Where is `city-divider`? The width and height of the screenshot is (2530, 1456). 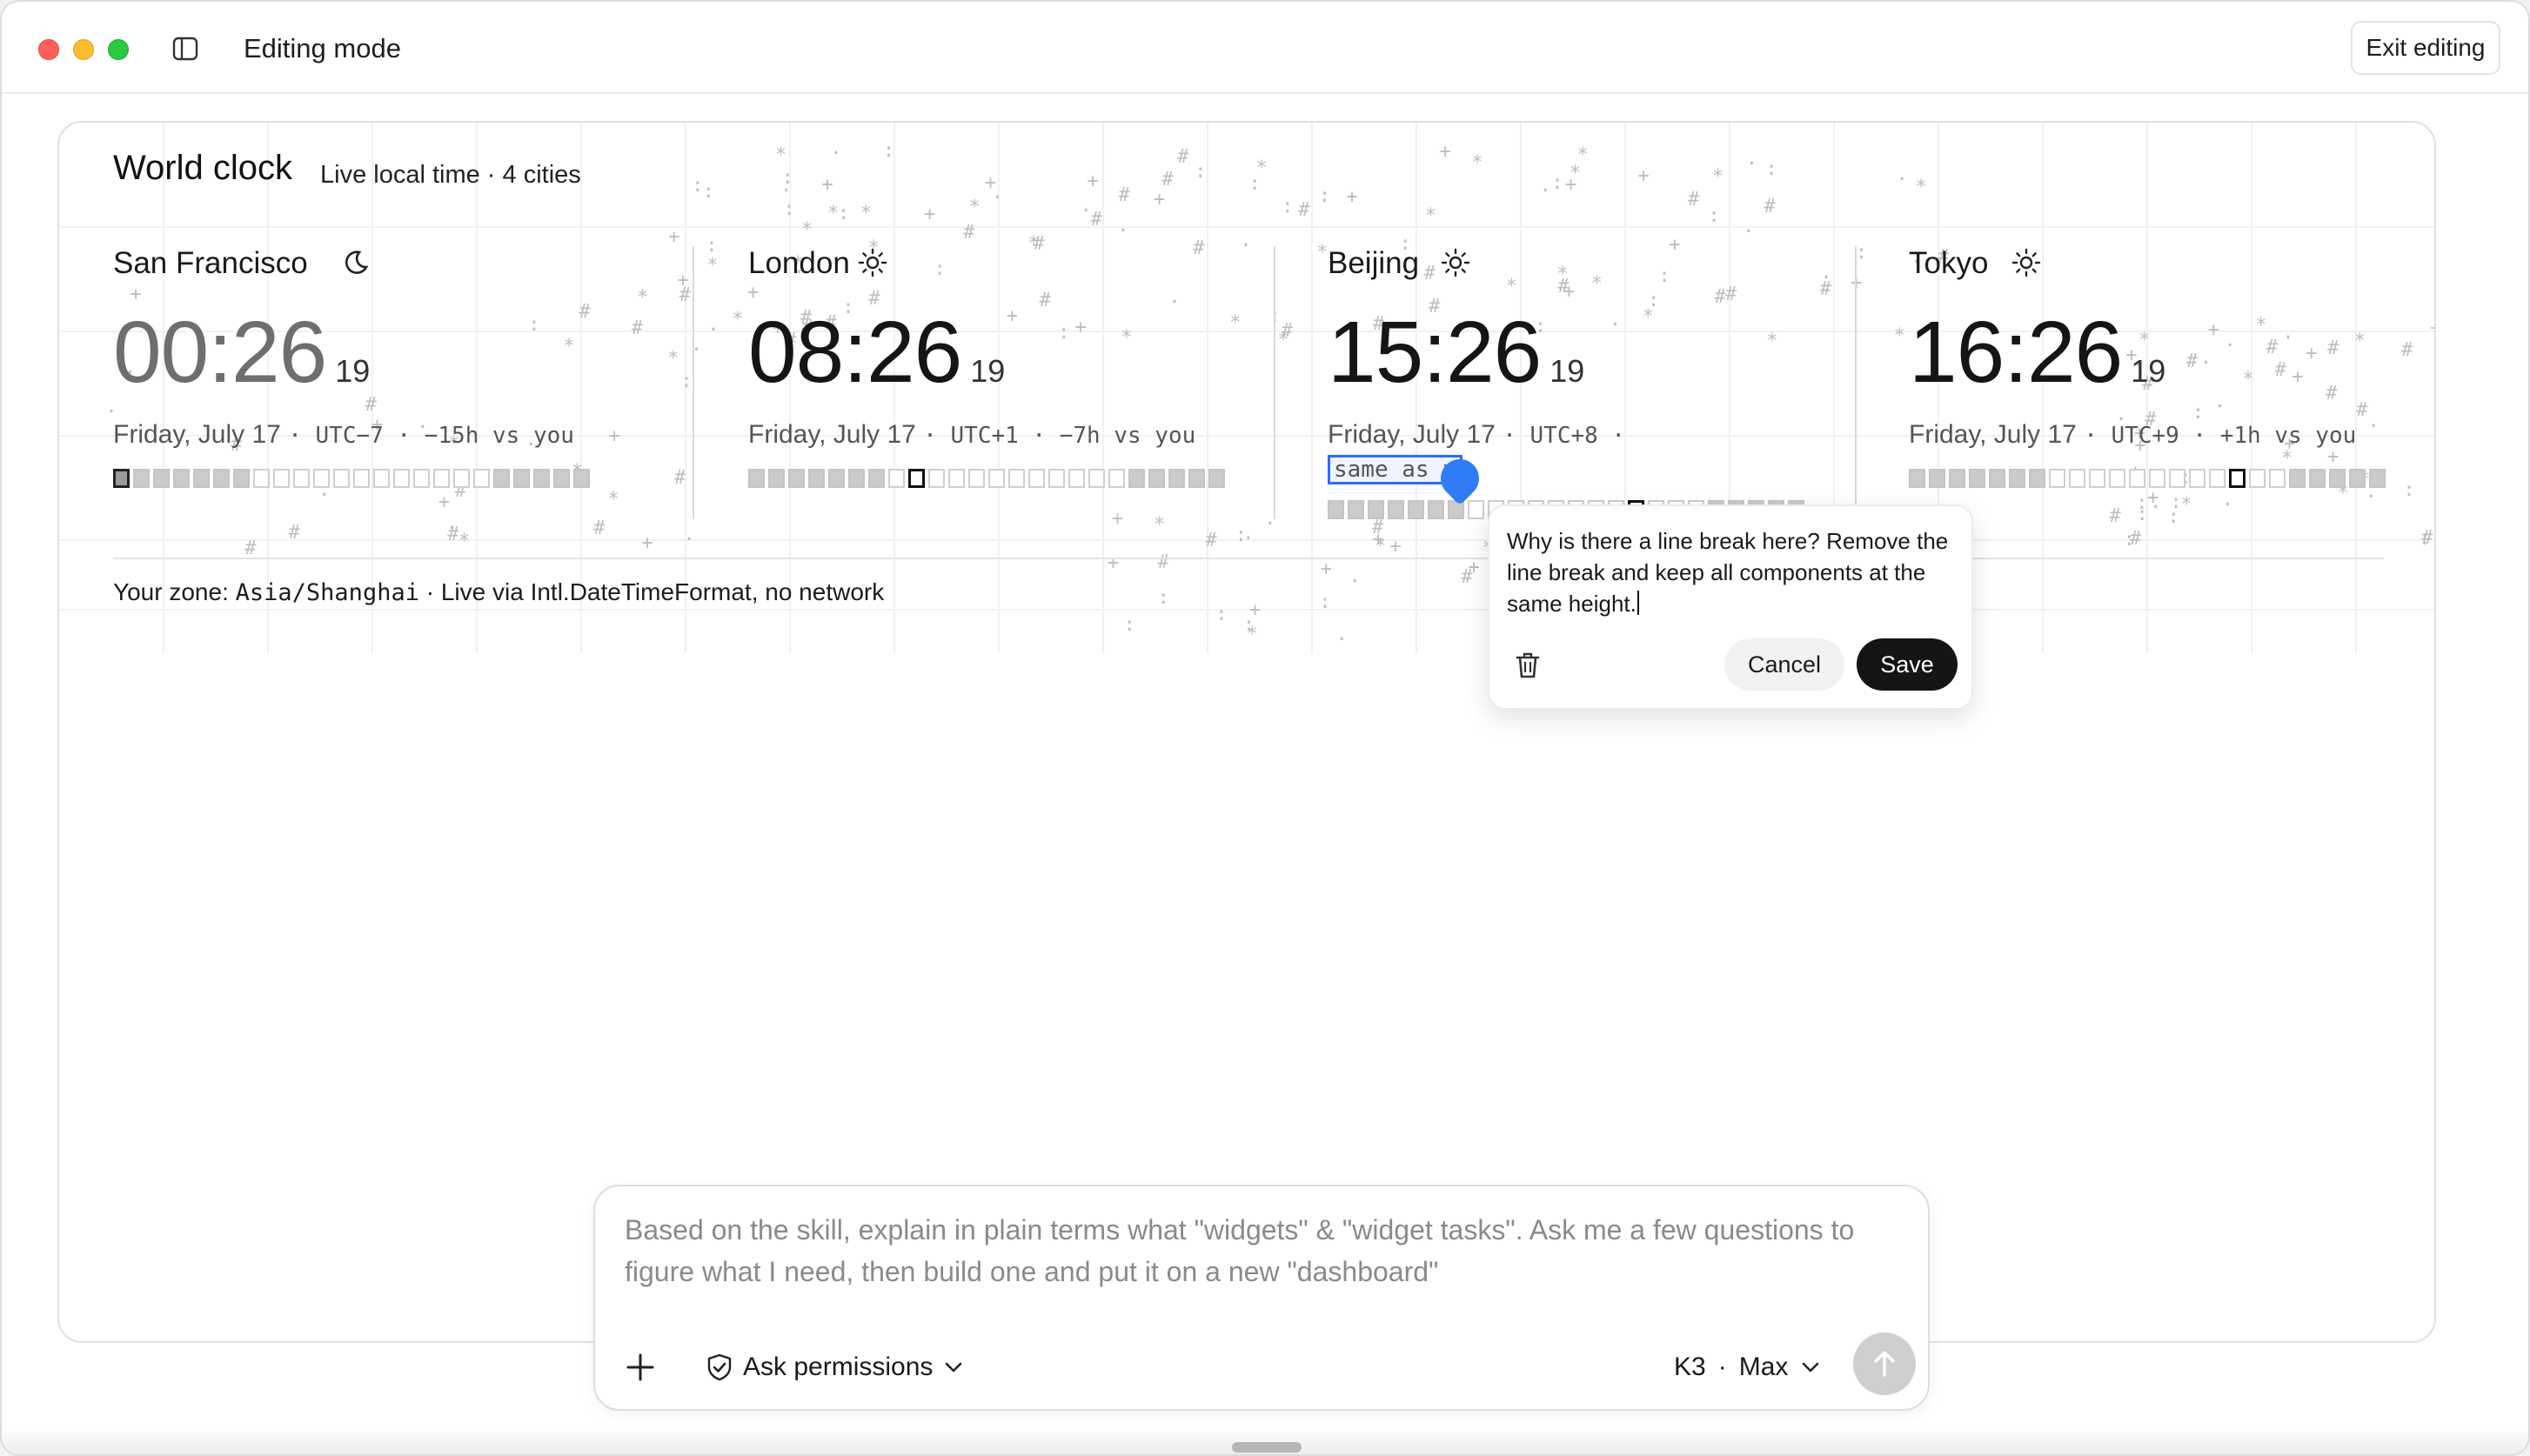 city-divider is located at coordinates (1274, 382).